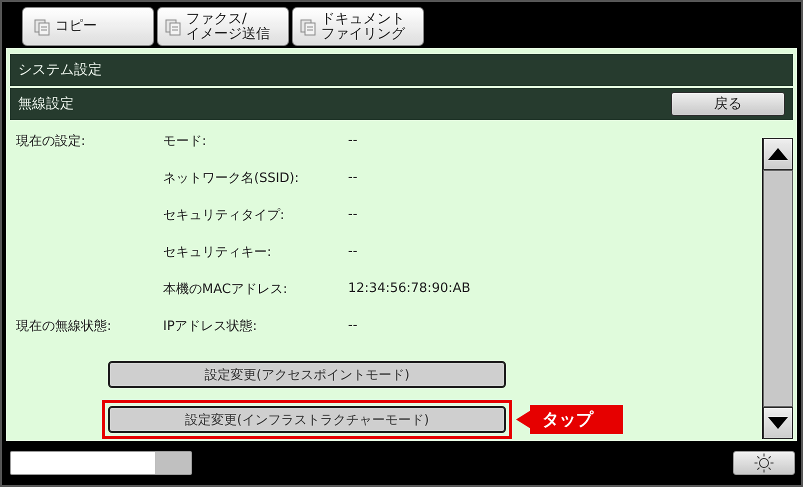 Image resolution: width=803 pixels, height=487 pixels. I want to click on group-label: 現在の設定:, so click(51, 141).